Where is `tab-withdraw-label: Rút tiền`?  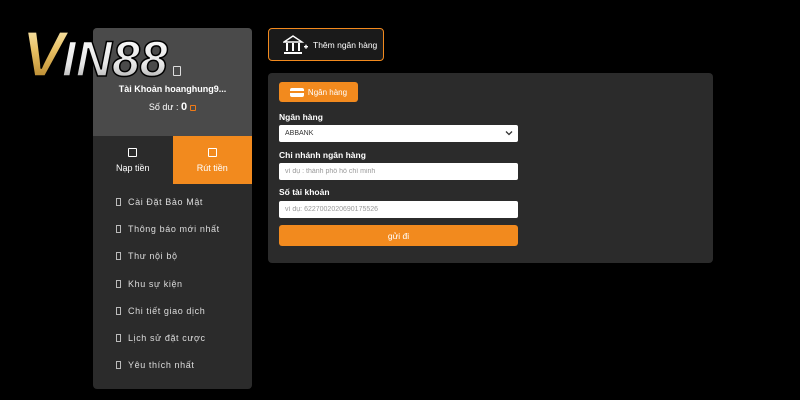
tab-withdraw-label: Rút tiền is located at coordinates (212, 167).